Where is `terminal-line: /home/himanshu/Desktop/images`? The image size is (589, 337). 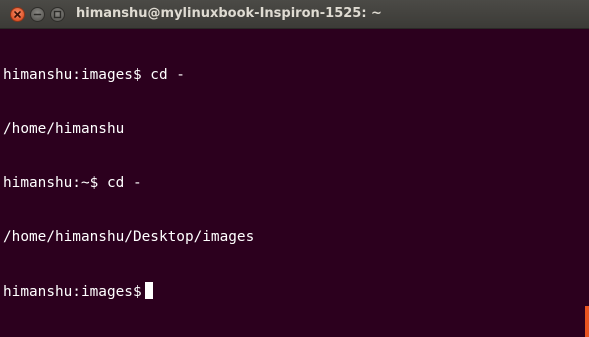 terminal-line: /home/himanshu/Desktop/images is located at coordinates (129, 237).